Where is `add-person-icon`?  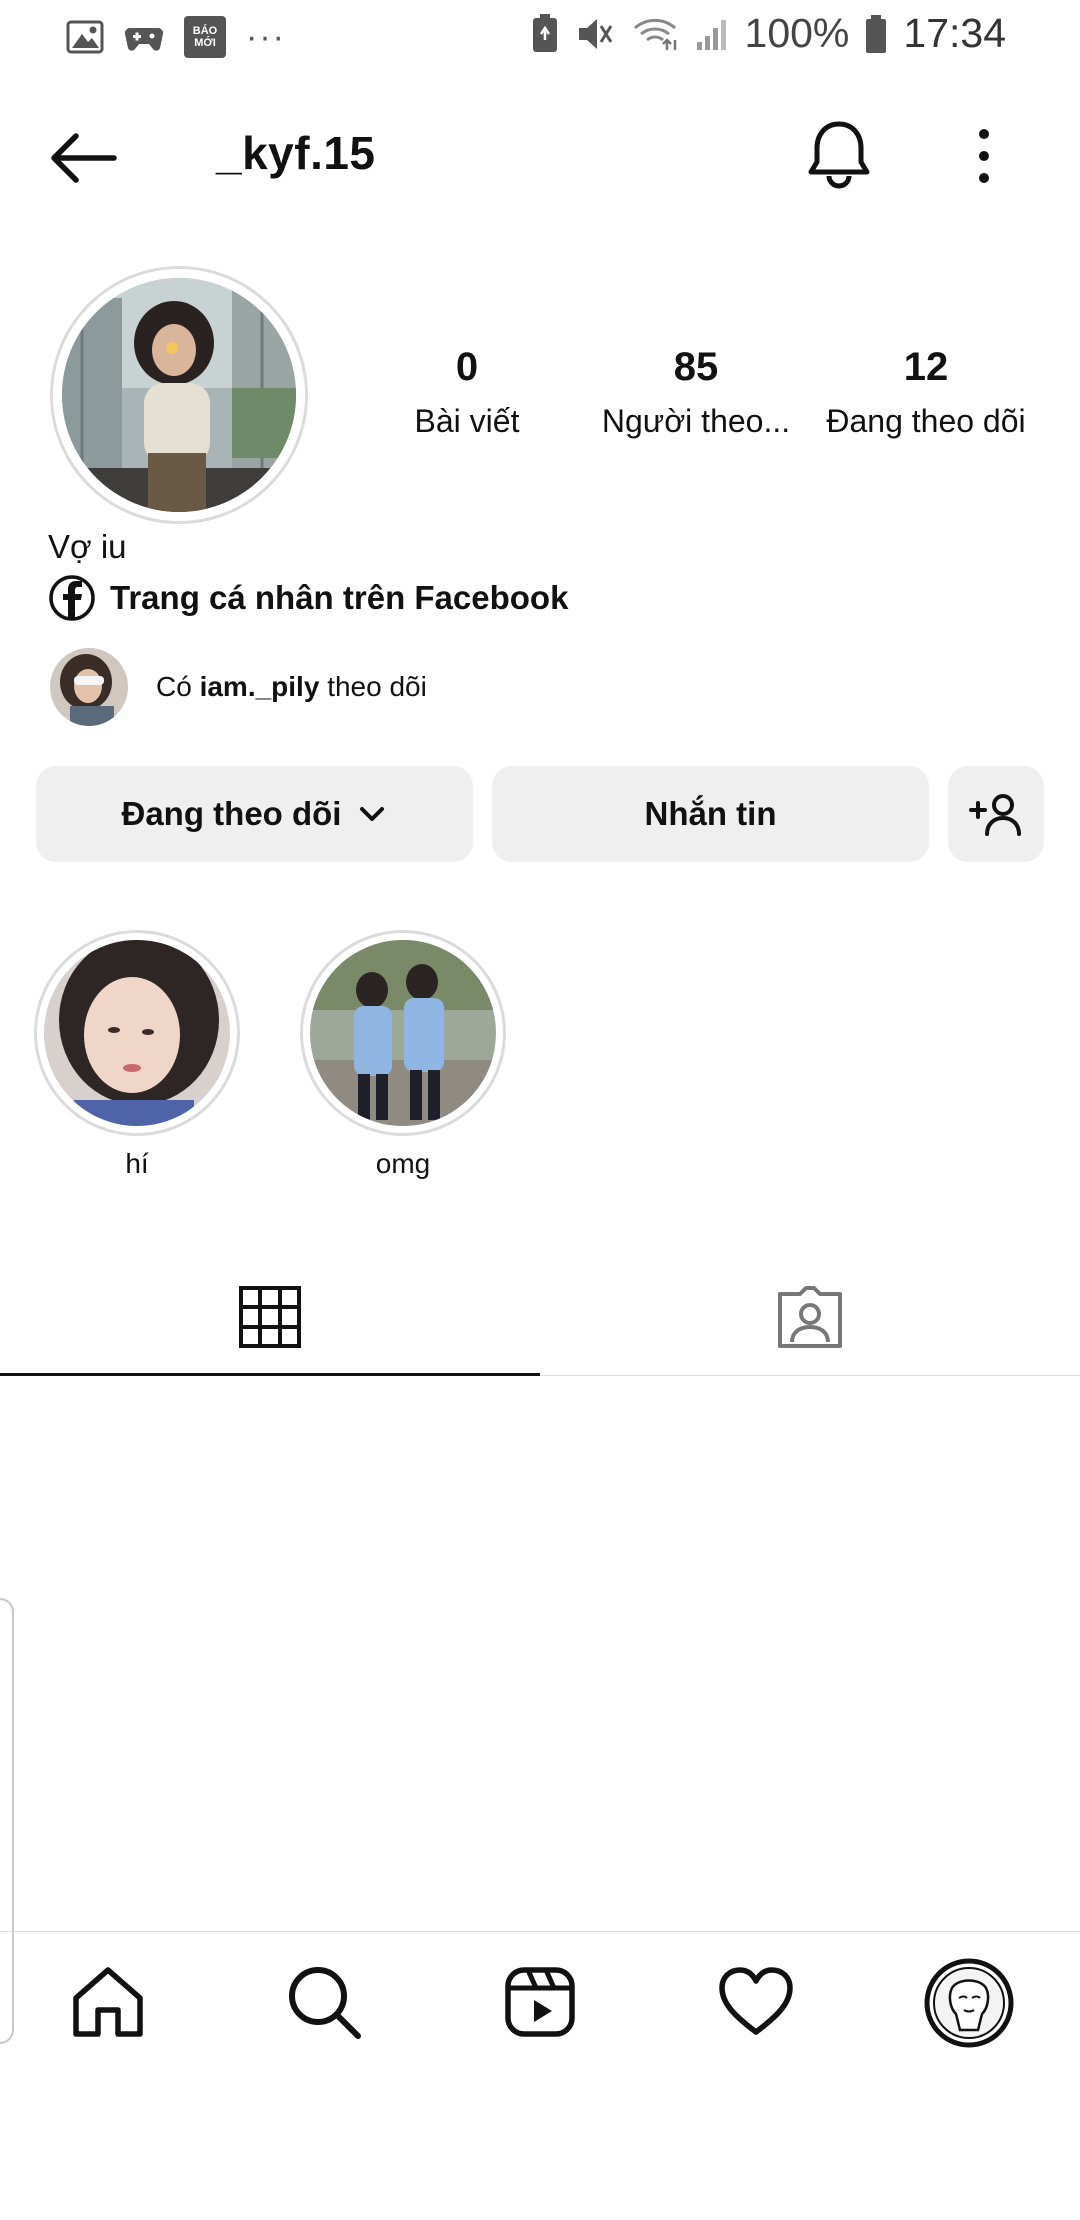
add-person-icon is located at coordinates (995, 815).